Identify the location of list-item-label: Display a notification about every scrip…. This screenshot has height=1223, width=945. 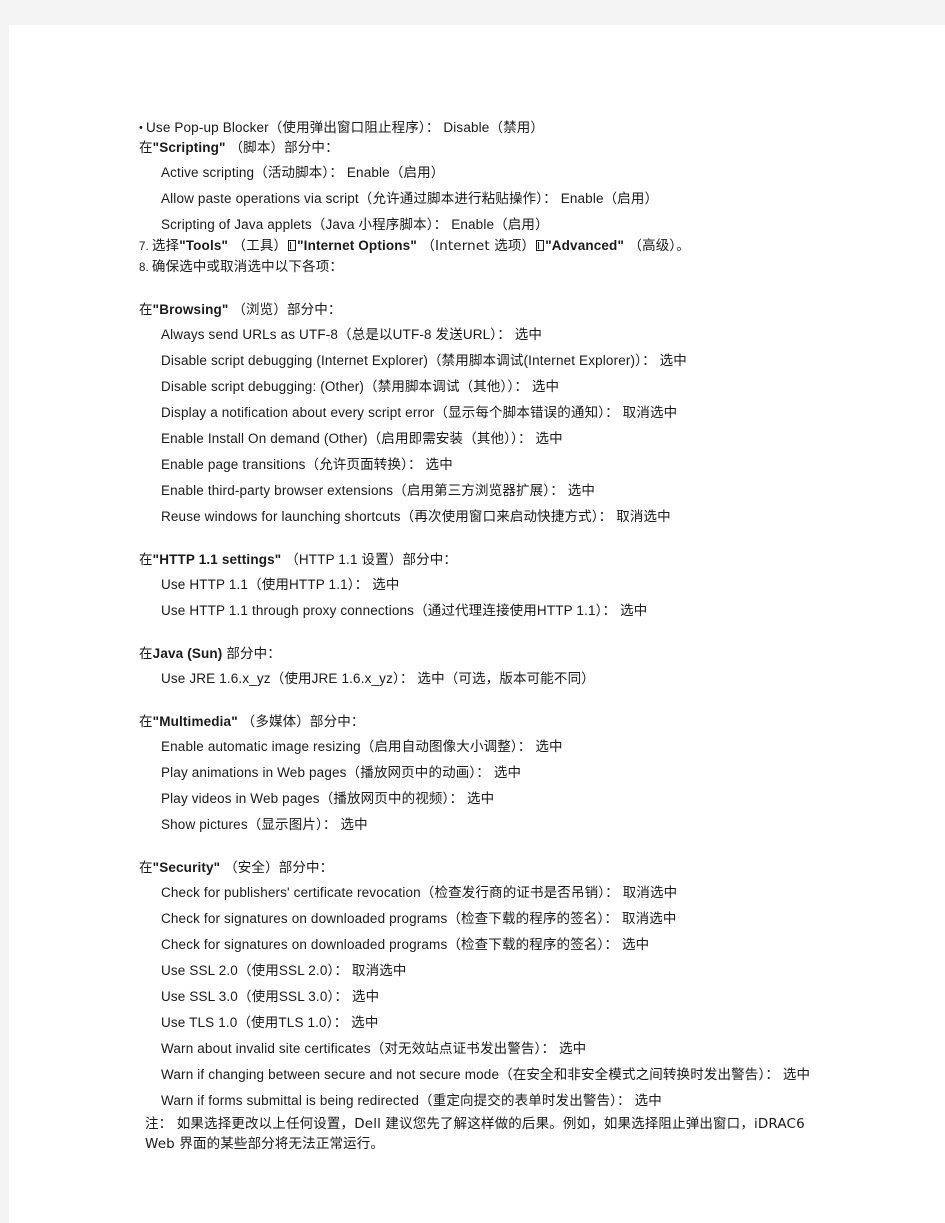
(419, 412).